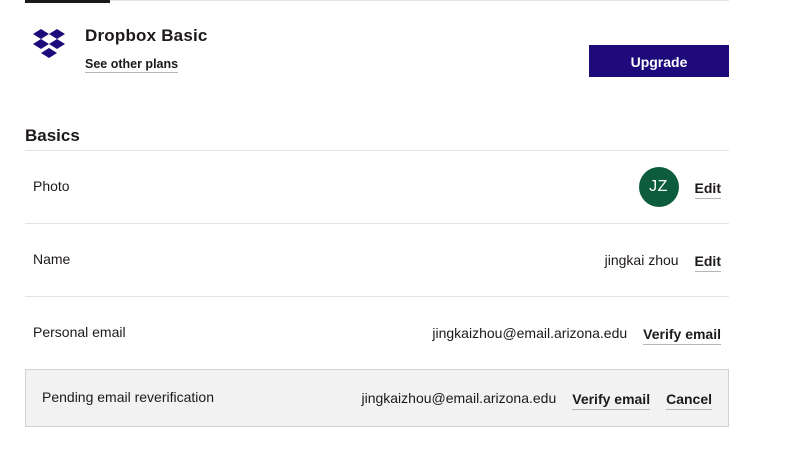  I want to click on avatar: JZ, so click(658, 187).